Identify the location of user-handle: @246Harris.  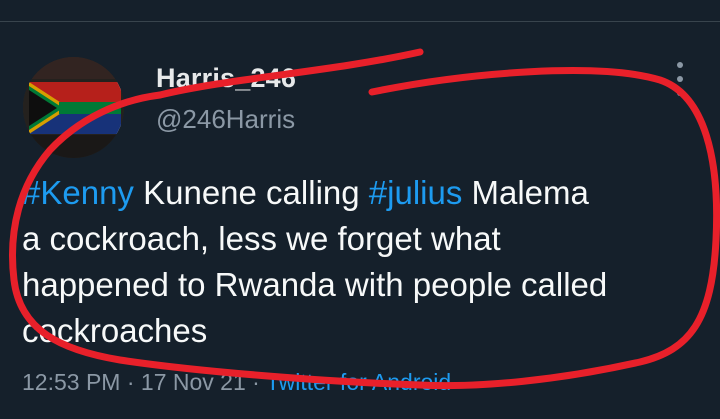
(225, 119).